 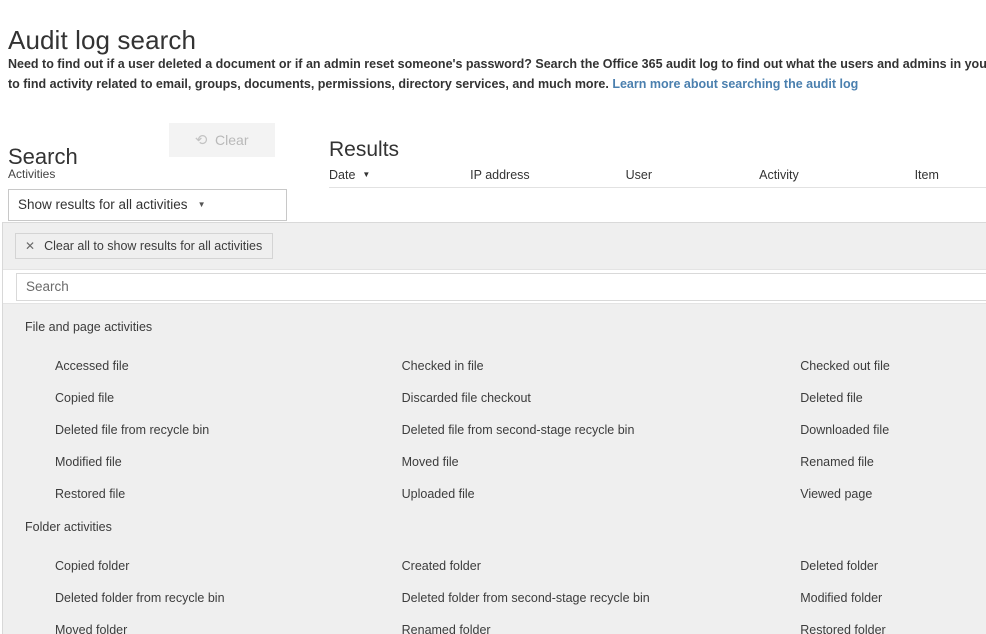 I want to click on activity-item: Checked in file, so click(x=601, y=366).